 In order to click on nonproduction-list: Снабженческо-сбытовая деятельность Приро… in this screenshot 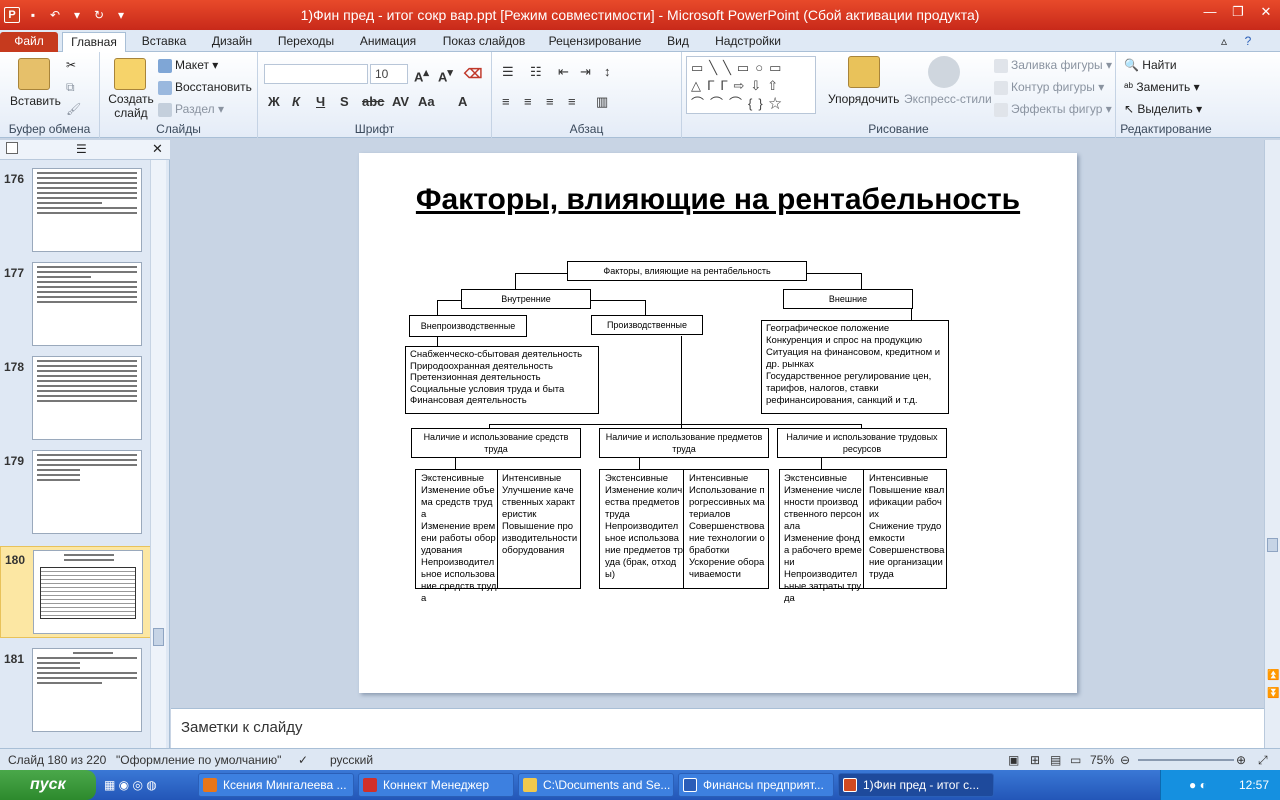, I will do `click(502, 380)`.